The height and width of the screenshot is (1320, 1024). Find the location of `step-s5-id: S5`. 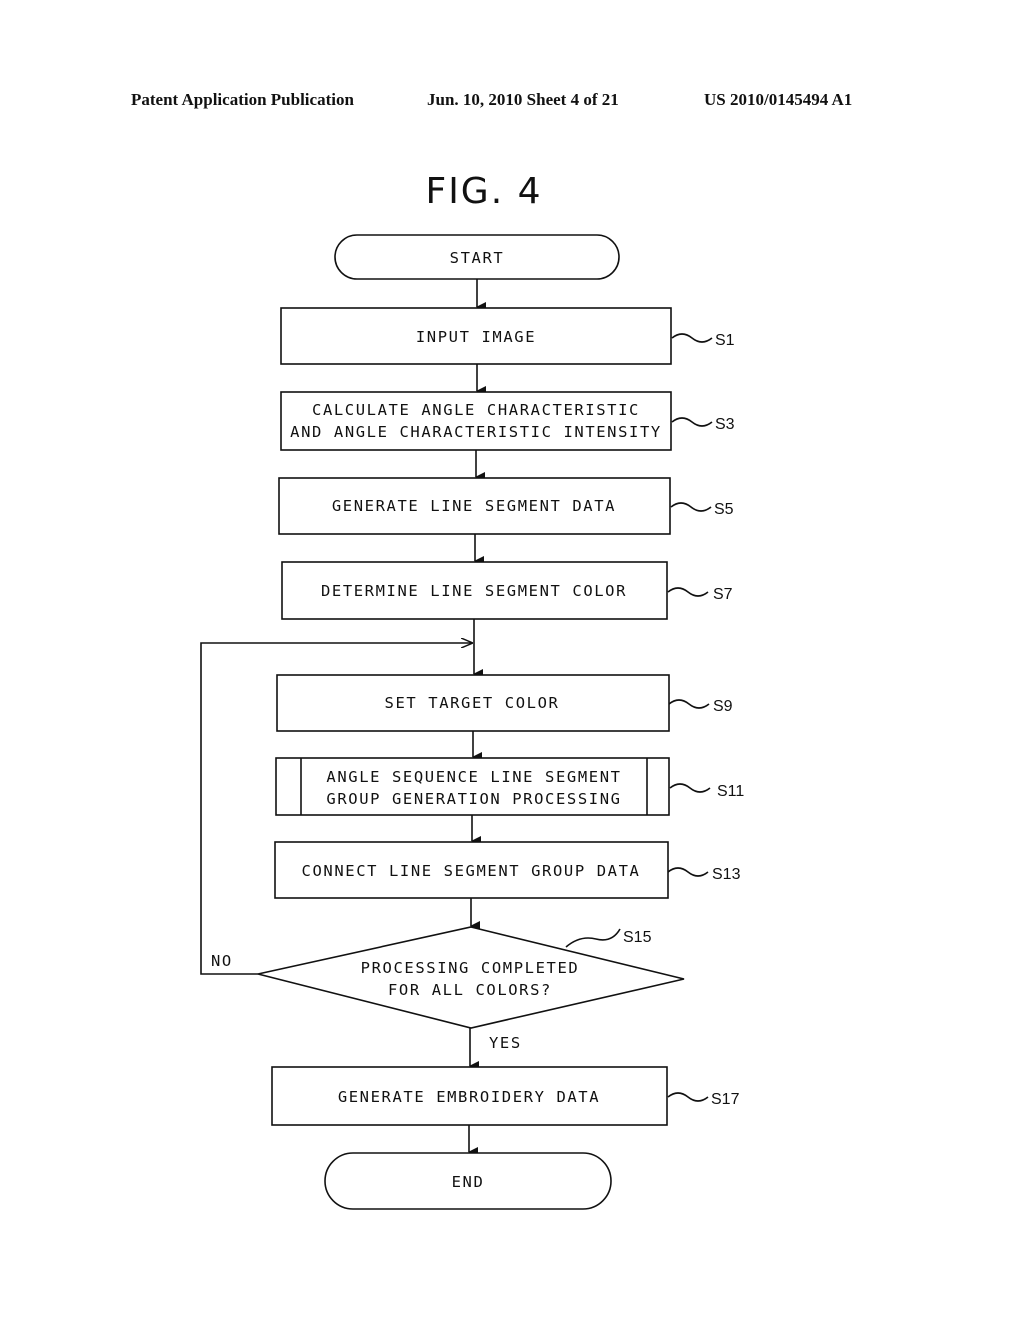

step-s5-id: S5 is located at coordinates (724, 509).